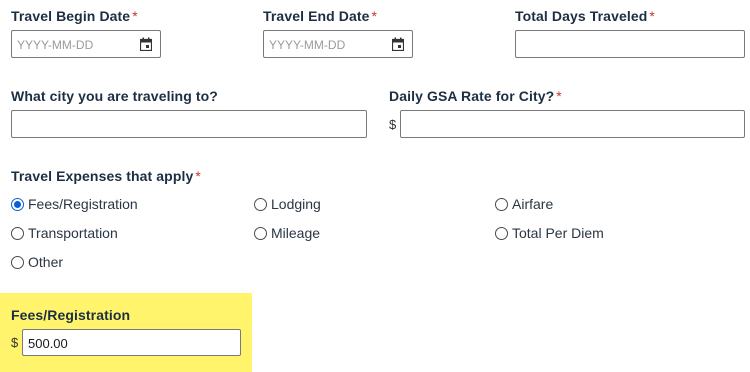  I want to click on radio-transportation: Transportation, so click(64, 233).